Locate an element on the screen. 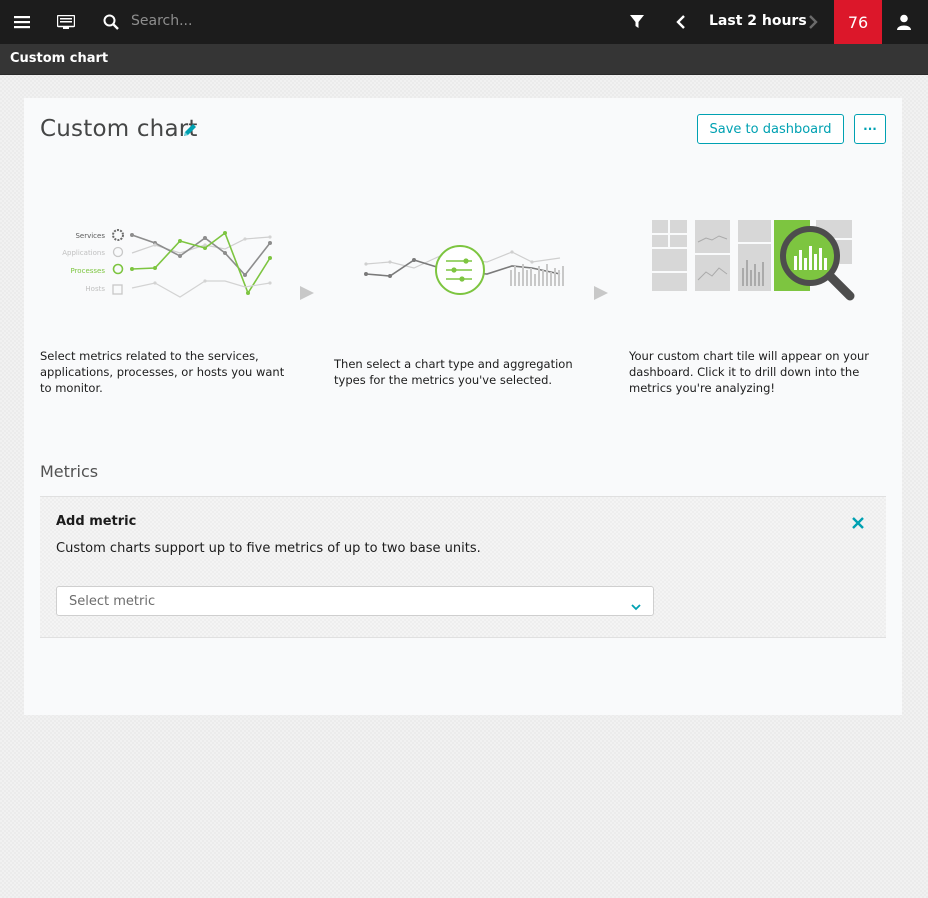 Image resolution: width=928 pixels, height=898 pixels. timeframe-selector: Last 2 hours is located at coordinates (758, 21).